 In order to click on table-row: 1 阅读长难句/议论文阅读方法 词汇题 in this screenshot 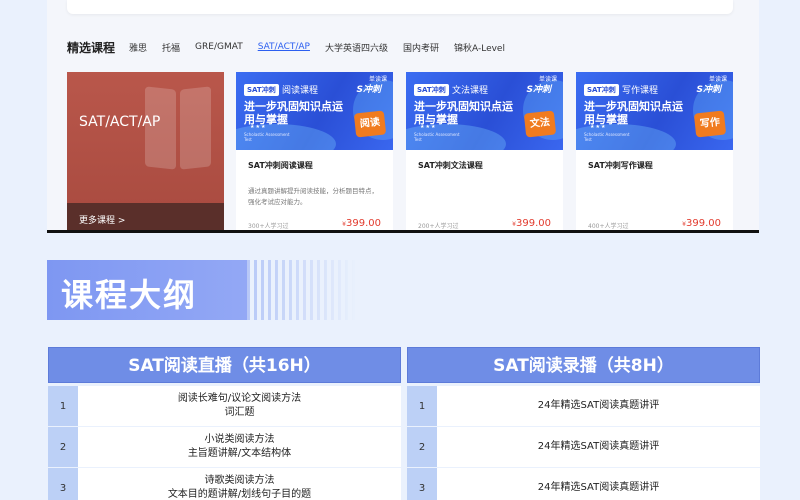, I will do `click(224, 406)`.